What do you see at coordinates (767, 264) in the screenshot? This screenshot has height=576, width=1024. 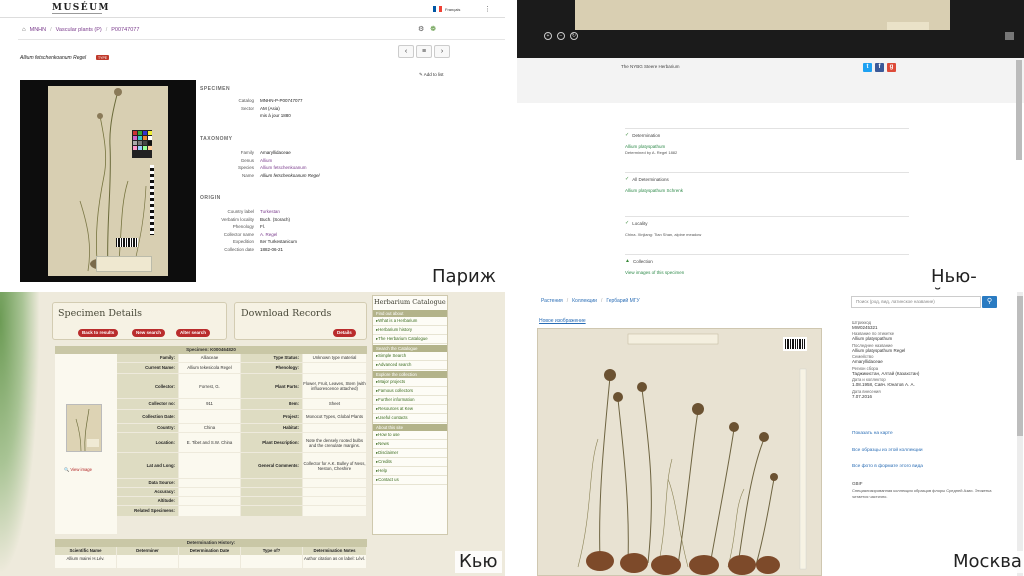 I see `collection-card: ▲ Collection View images of this specimen` at bounding box center [767, 264].